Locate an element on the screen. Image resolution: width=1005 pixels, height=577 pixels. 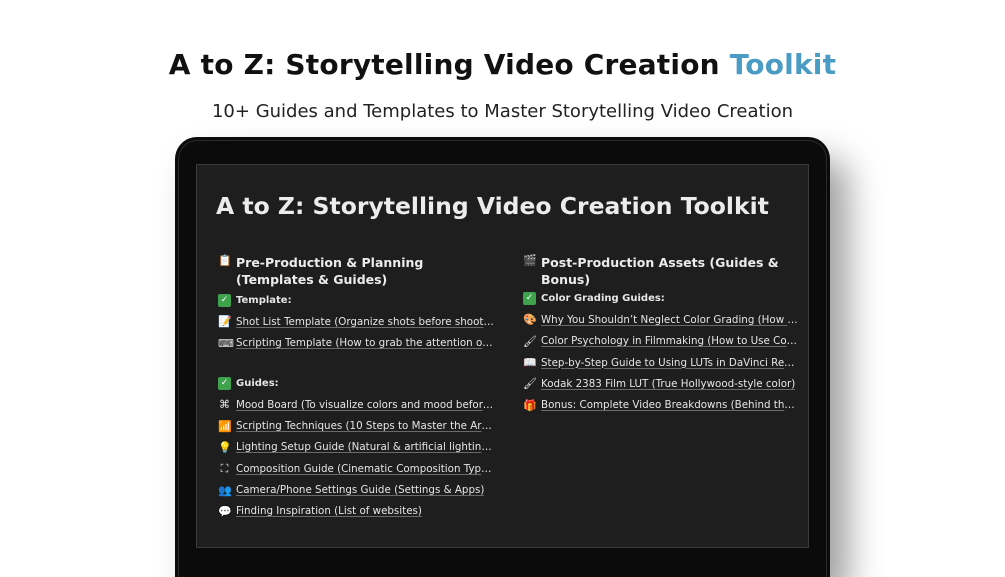
template-label-row: ✓ Template: is located at coordinates (356, 300).